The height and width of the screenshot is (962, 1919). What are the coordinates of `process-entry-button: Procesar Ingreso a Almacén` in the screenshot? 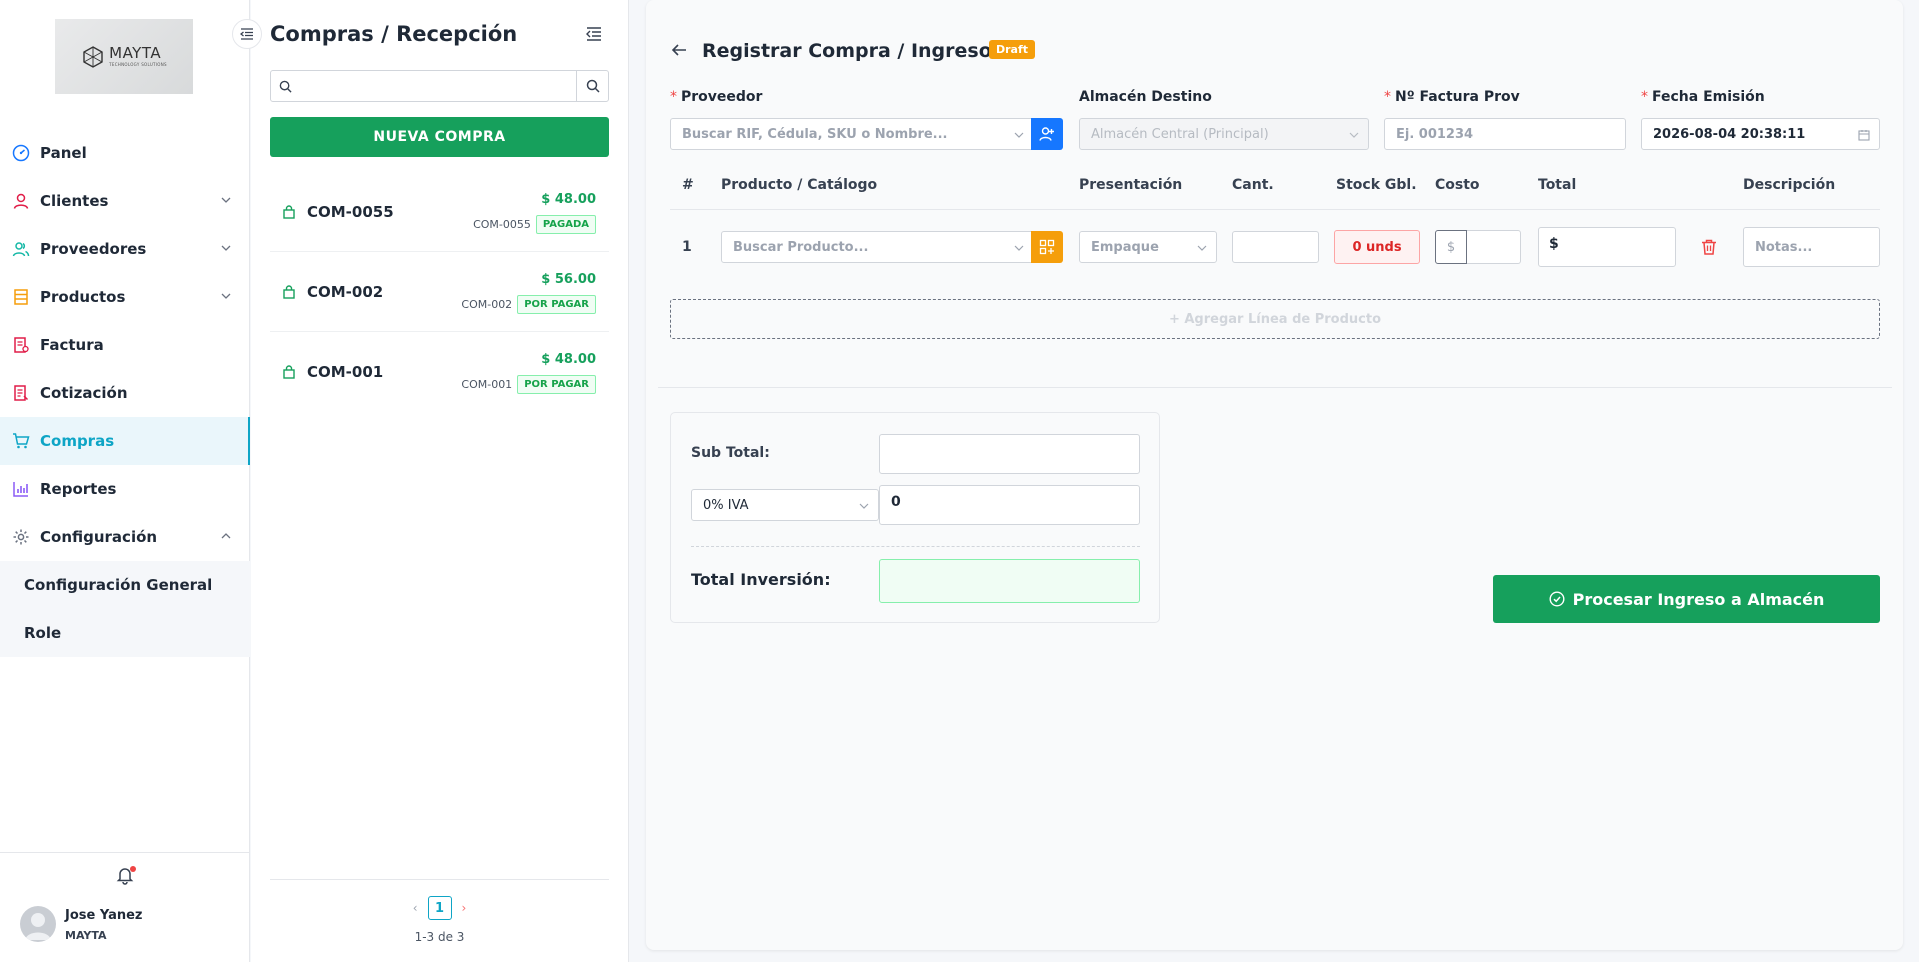 It's located at (1686, 599).